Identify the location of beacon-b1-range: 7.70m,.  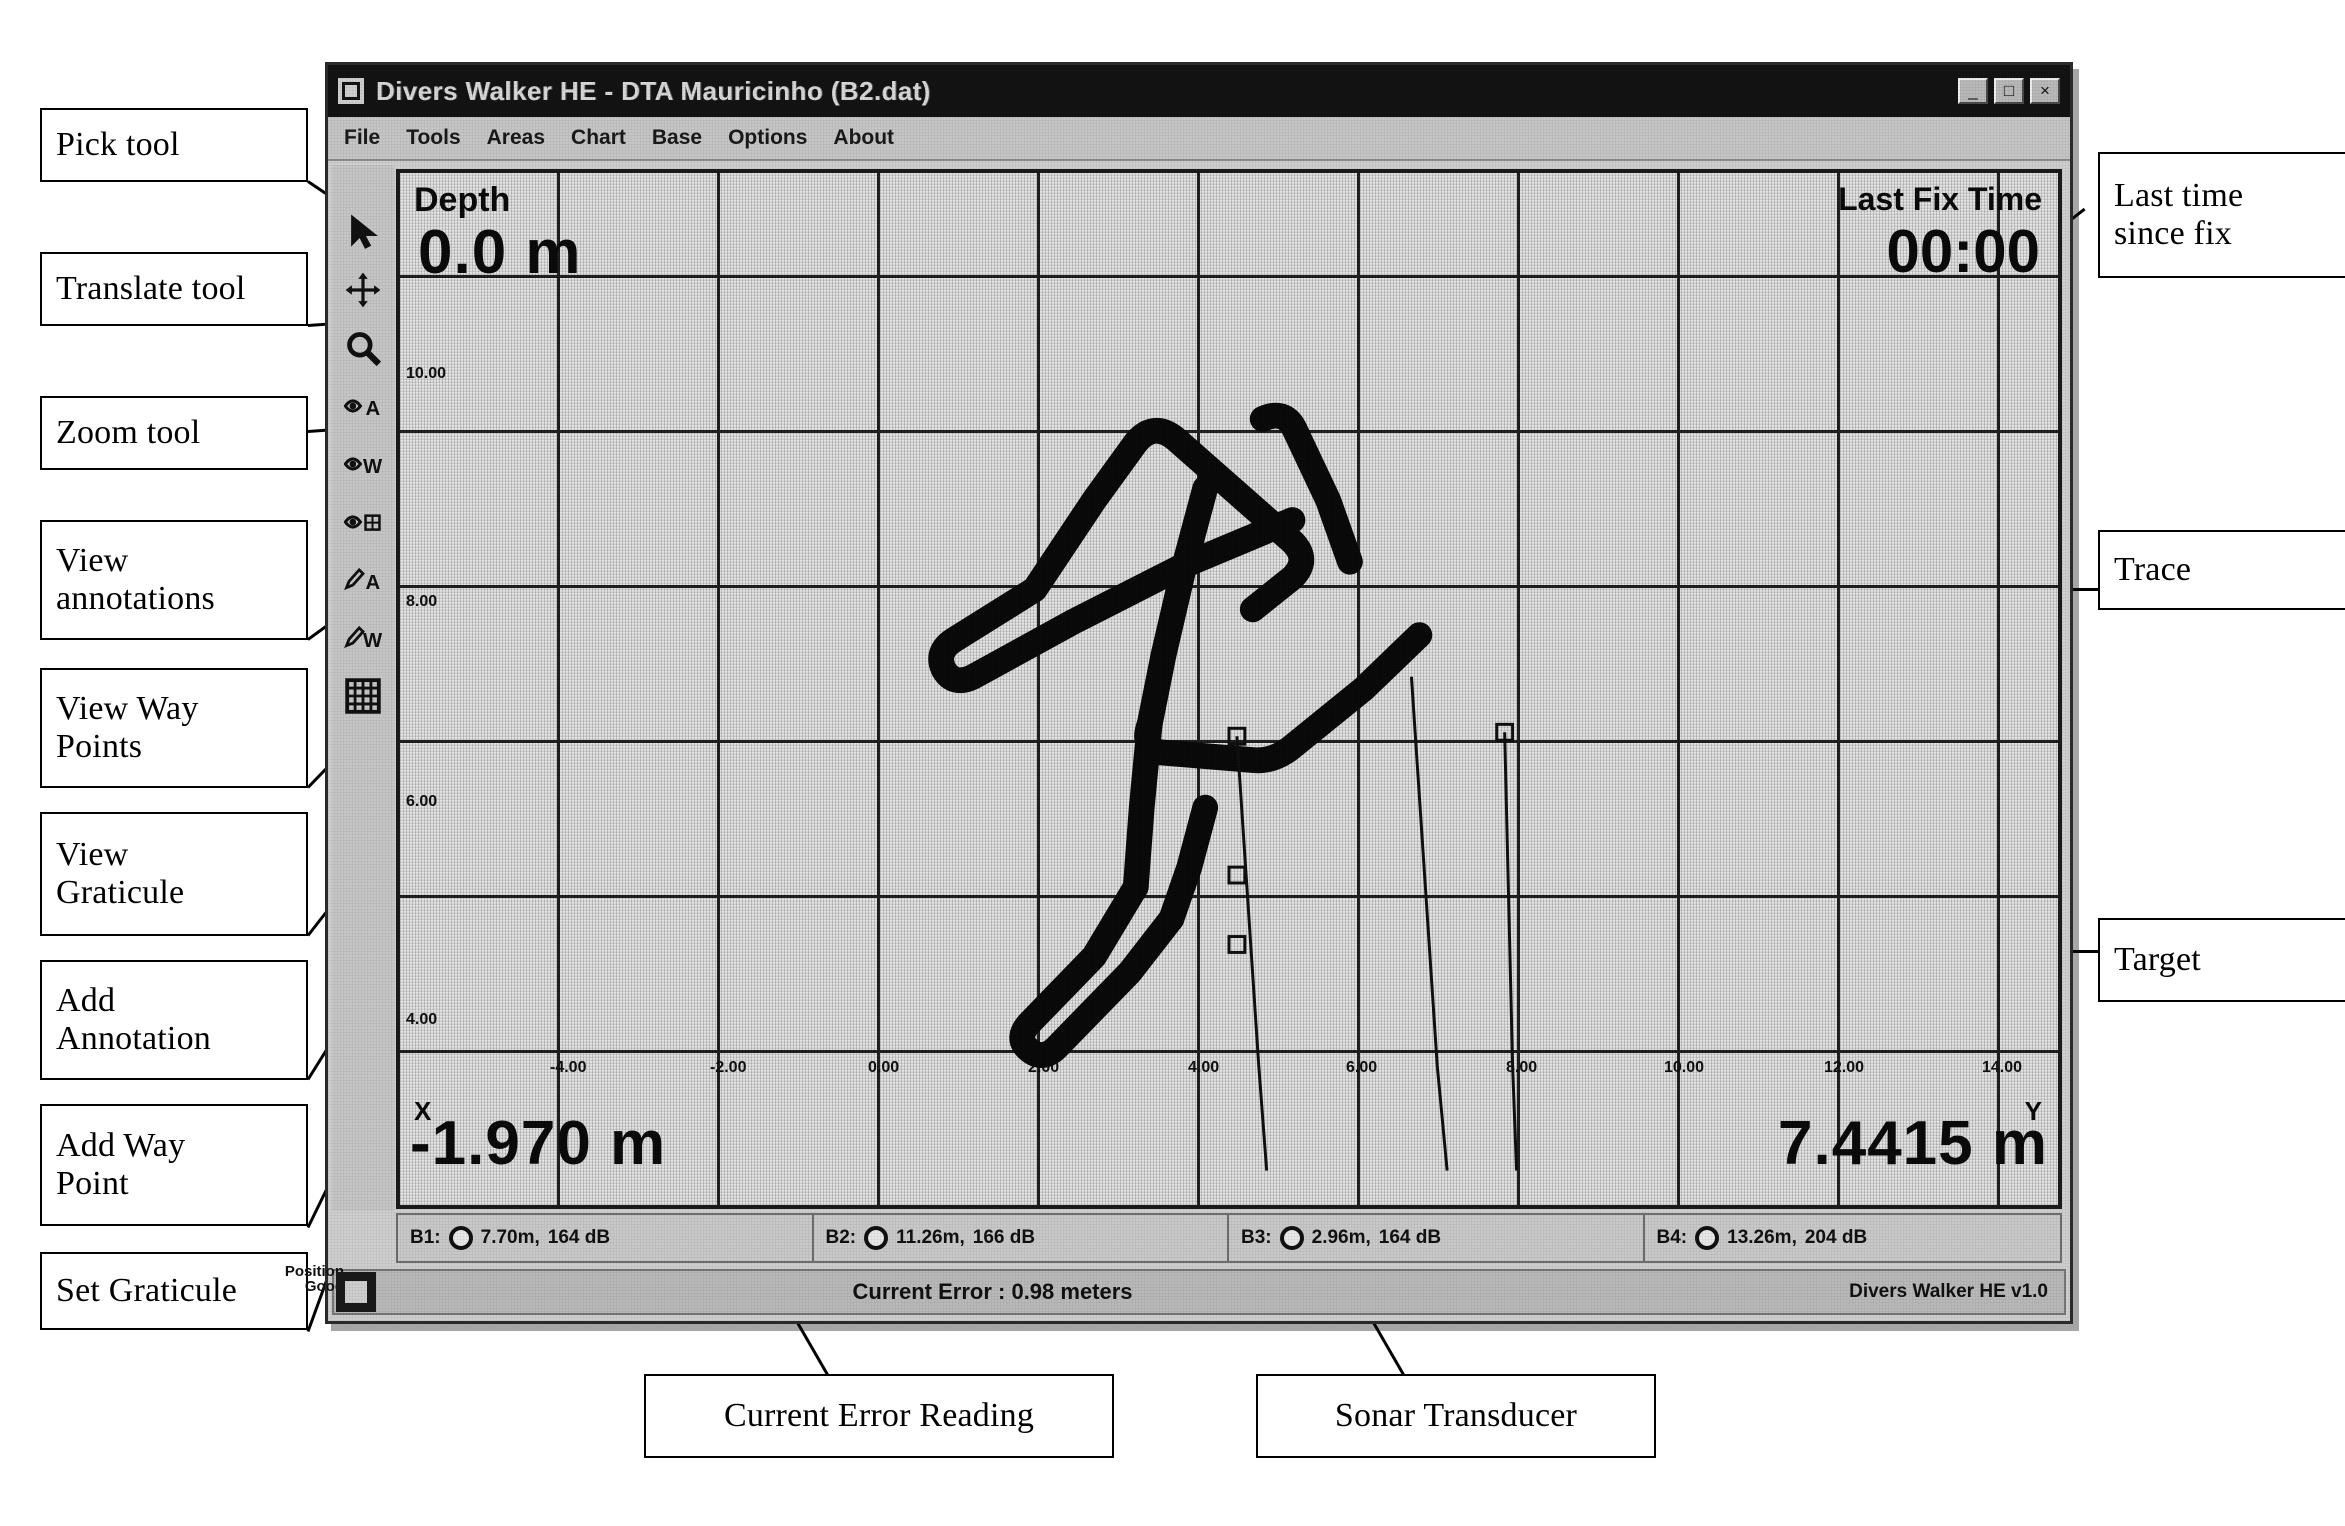
(510, 1237).